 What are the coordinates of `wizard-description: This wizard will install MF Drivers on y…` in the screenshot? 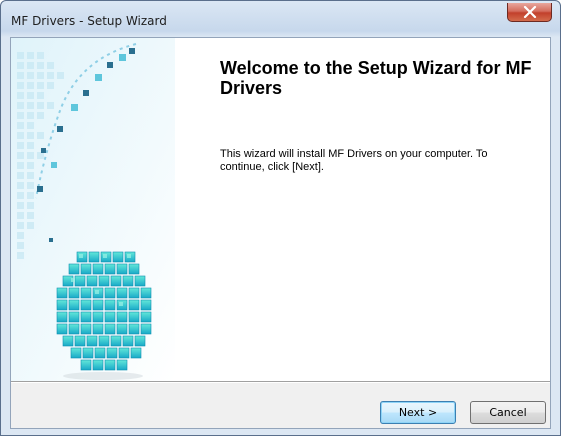 It's located at (354, 160).